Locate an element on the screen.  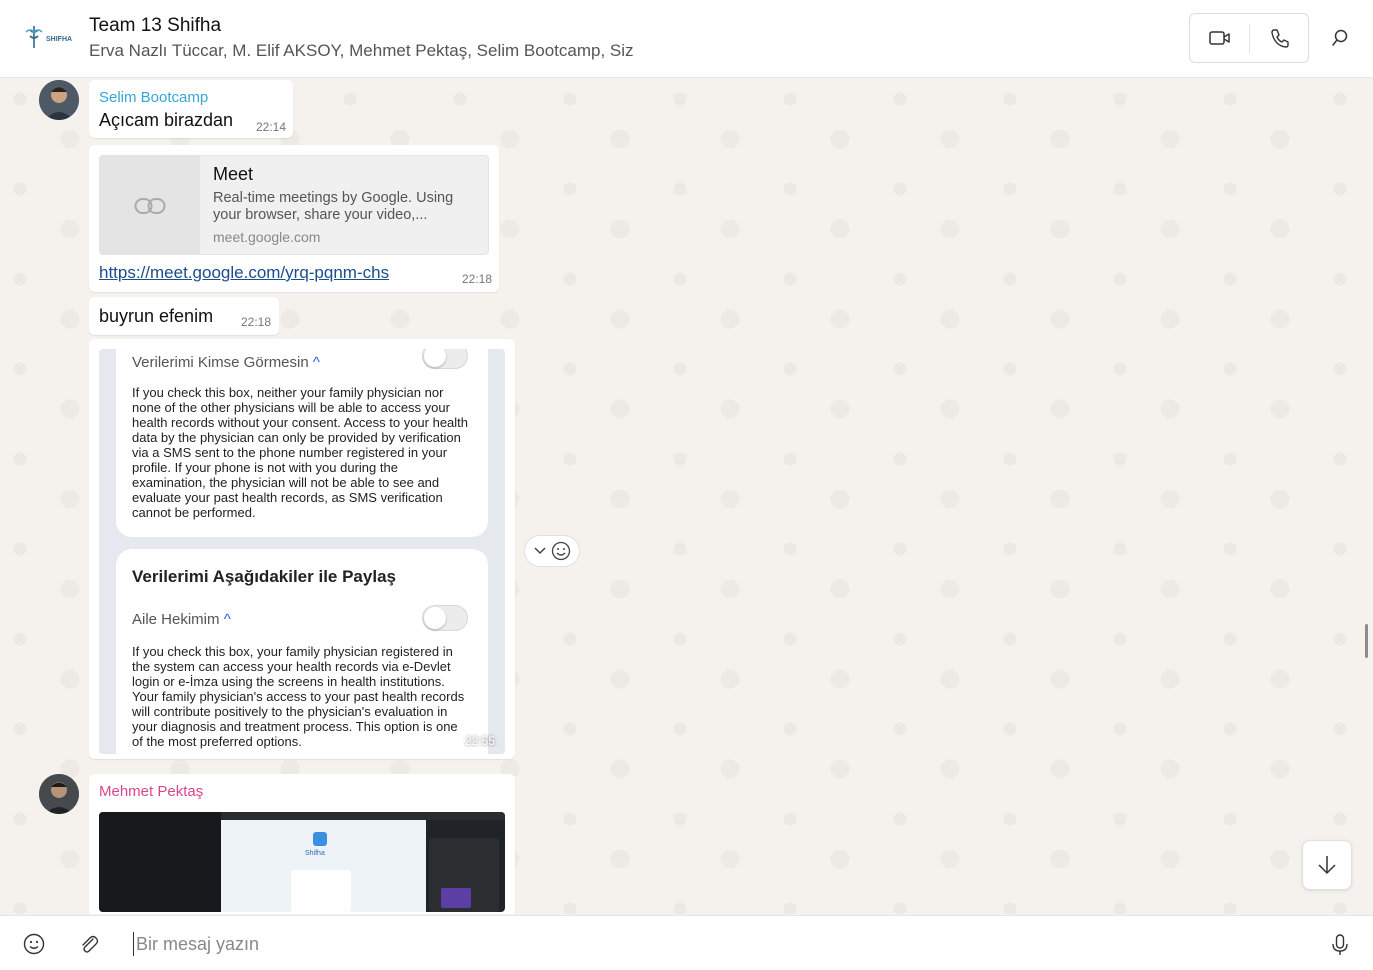
message-bubble: Selim Bootcamp Açıcam birazdan 22:14 is located at coordinates (191, 109).